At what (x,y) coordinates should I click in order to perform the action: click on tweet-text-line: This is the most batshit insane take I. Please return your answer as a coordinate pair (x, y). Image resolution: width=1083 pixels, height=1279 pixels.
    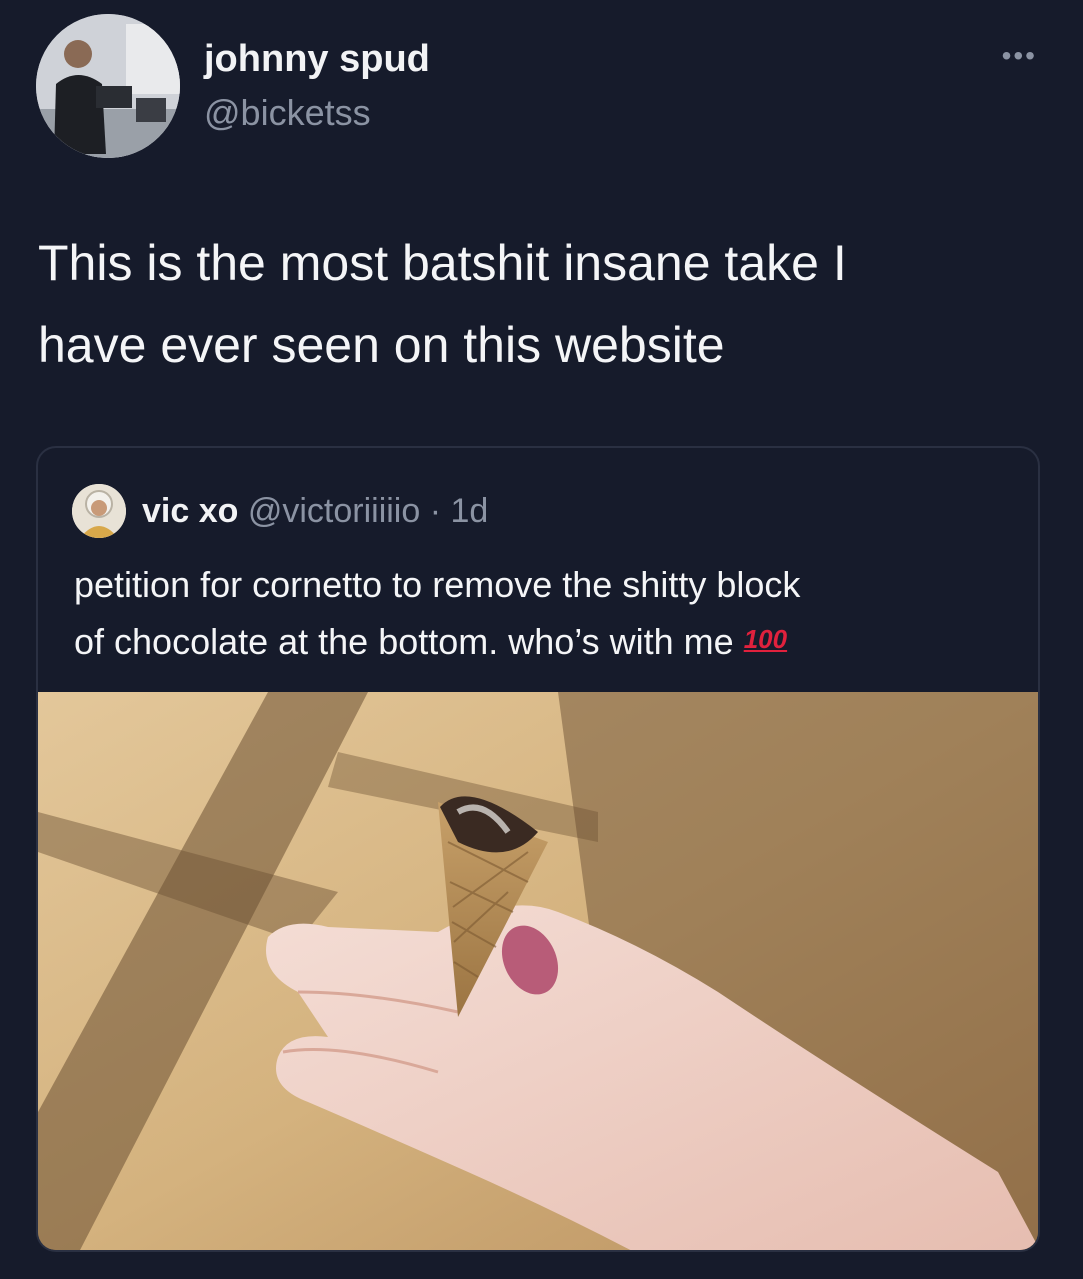
    Looking at the image, I should click on (442, 263).